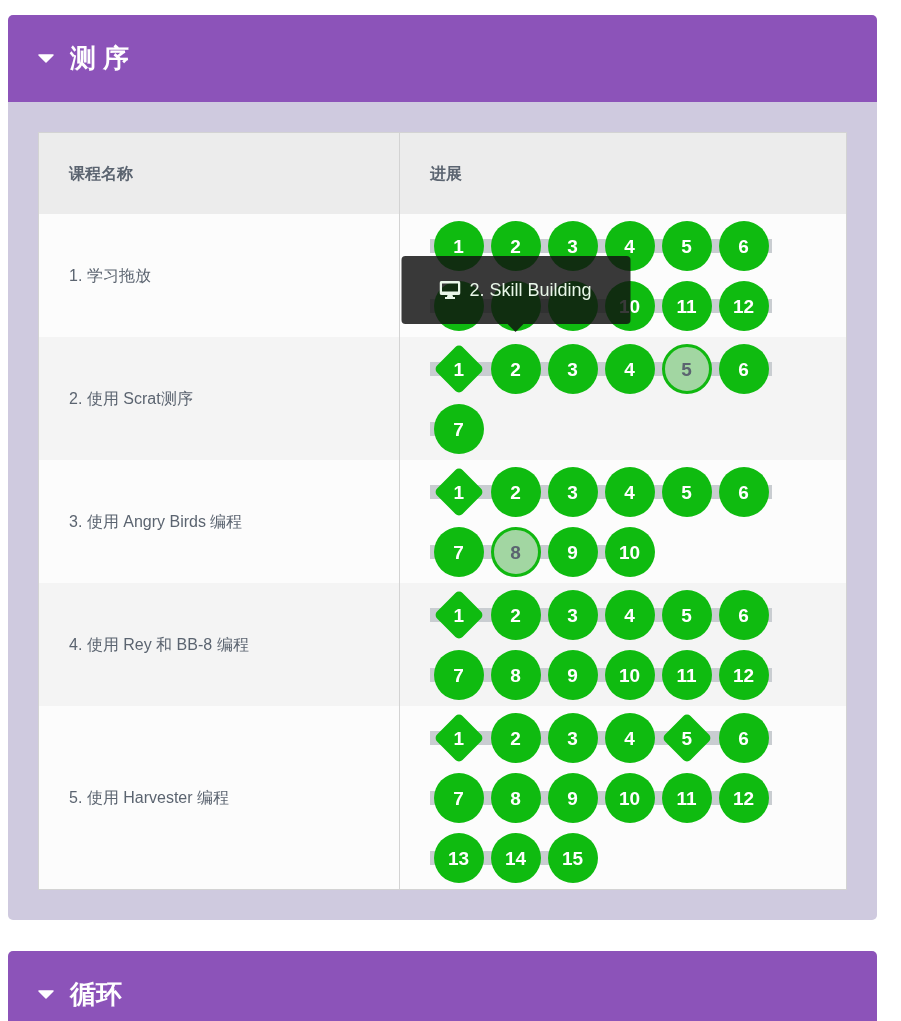 This screenshot has height=1021, width=901. Describe the element at coordinates (156, 521) in the screenshot. I see `lesson-name: 3. 使用 Angry Birds 编程` at that location.